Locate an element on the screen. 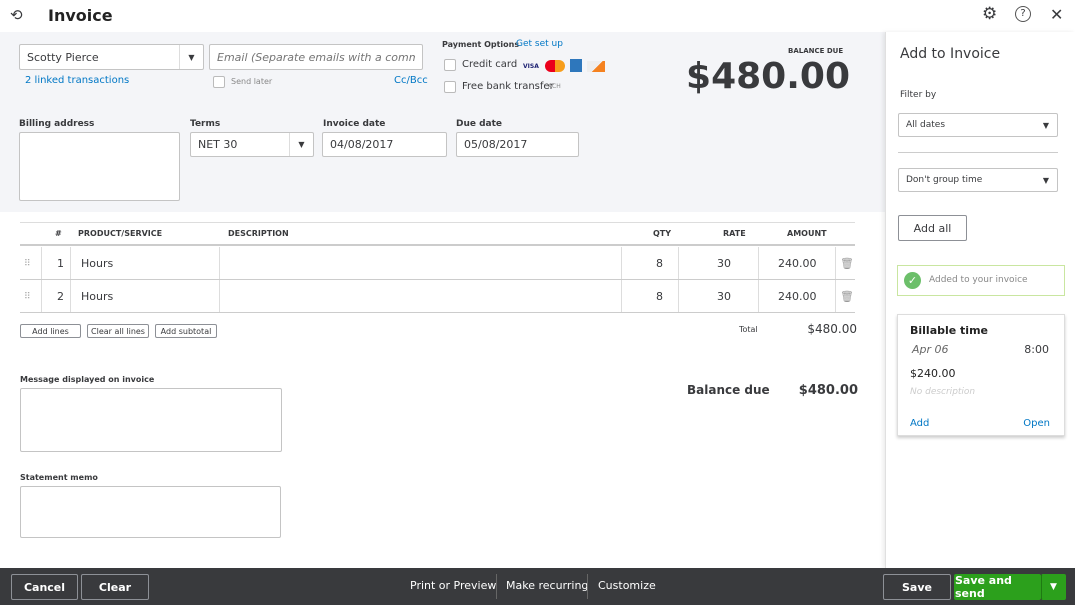 The width and height of the screenshot is (1075, 605). card-amount: $240.00 is located at coordinates (933, 373).